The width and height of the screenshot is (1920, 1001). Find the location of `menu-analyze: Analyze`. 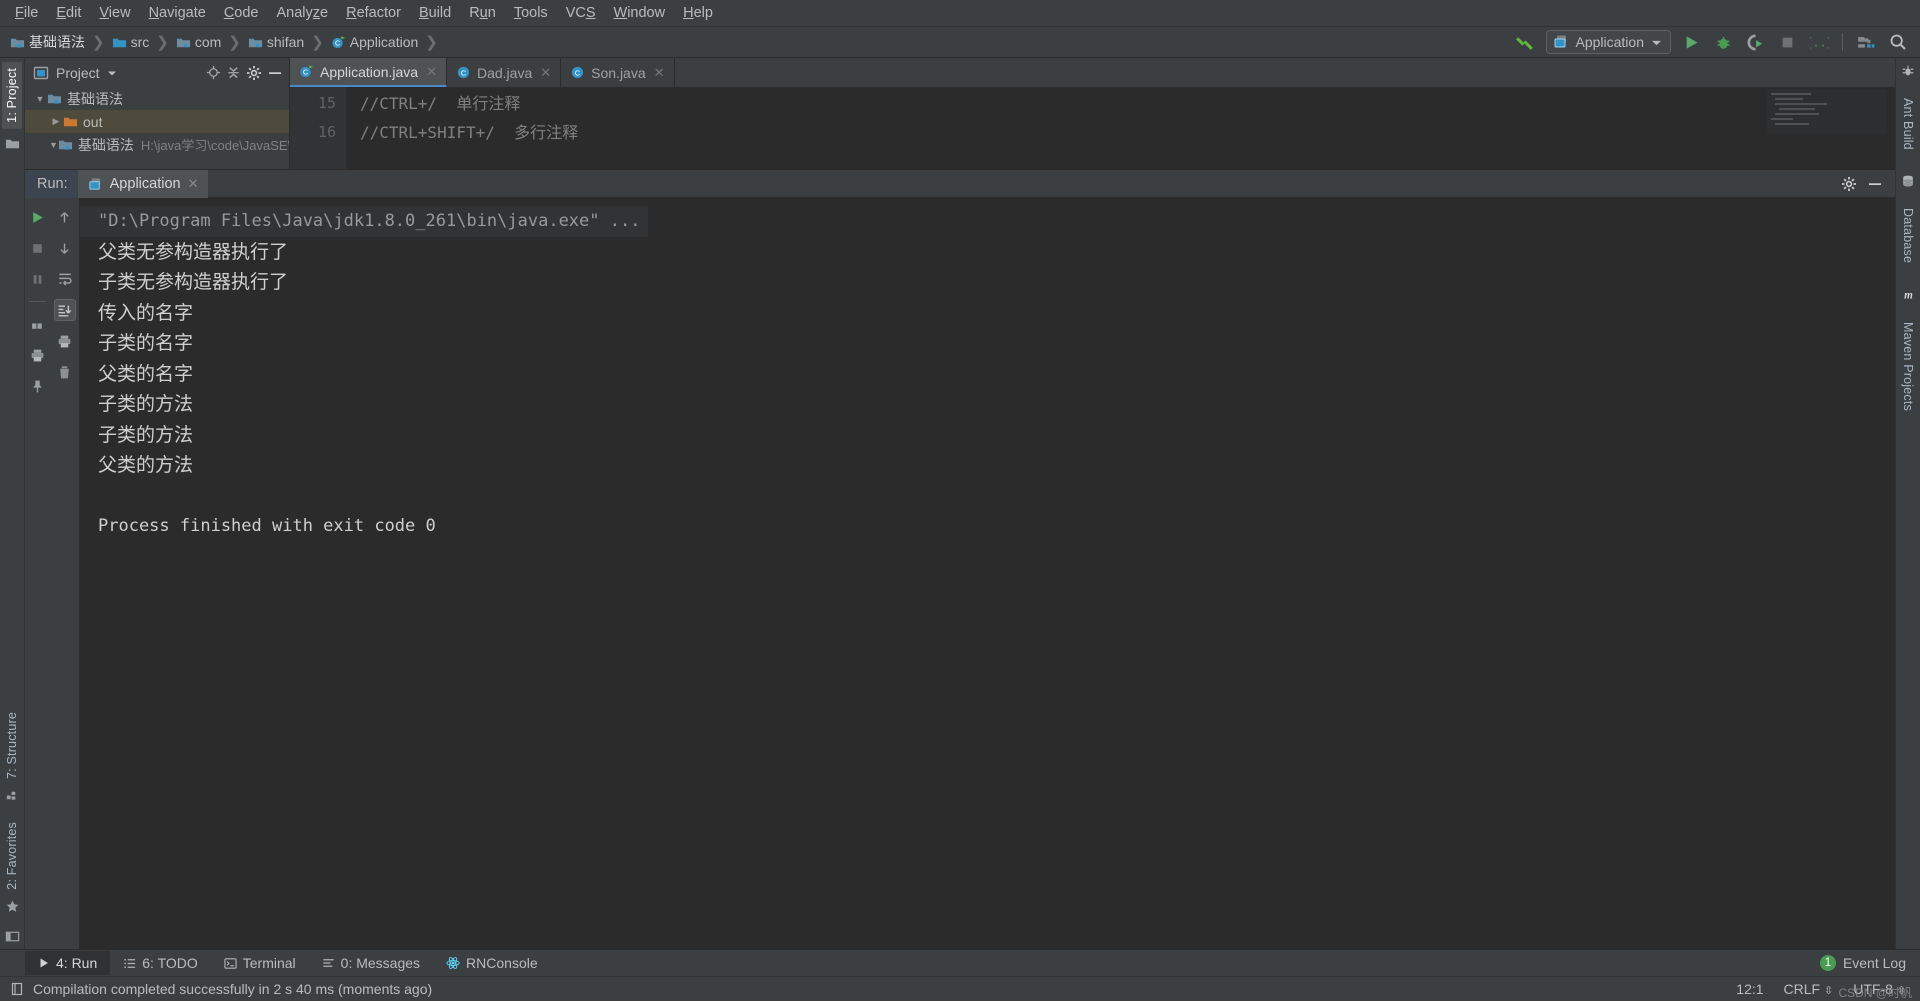

menu-analyze: Analyze is located at coordinates (303, 13).